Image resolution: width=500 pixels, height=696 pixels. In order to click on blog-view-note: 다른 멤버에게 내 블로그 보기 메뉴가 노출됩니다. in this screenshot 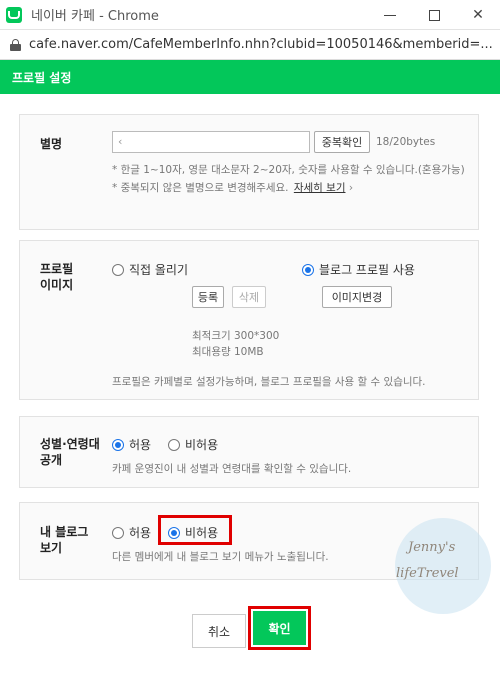, I will do `click(220, 557)`.